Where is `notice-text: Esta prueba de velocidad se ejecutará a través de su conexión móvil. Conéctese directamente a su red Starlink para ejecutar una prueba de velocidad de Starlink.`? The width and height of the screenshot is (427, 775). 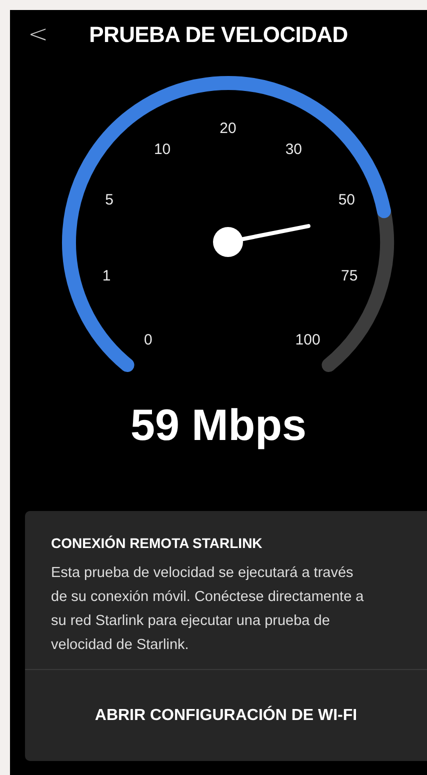 notice-text: Esta prueba de velocidad se ejecutará a través de su conexión móvil. Conéctese directamente a su red Starlink para ejecutar una prueba de velocidad de Starlink. is located at coordinates (208, 609).